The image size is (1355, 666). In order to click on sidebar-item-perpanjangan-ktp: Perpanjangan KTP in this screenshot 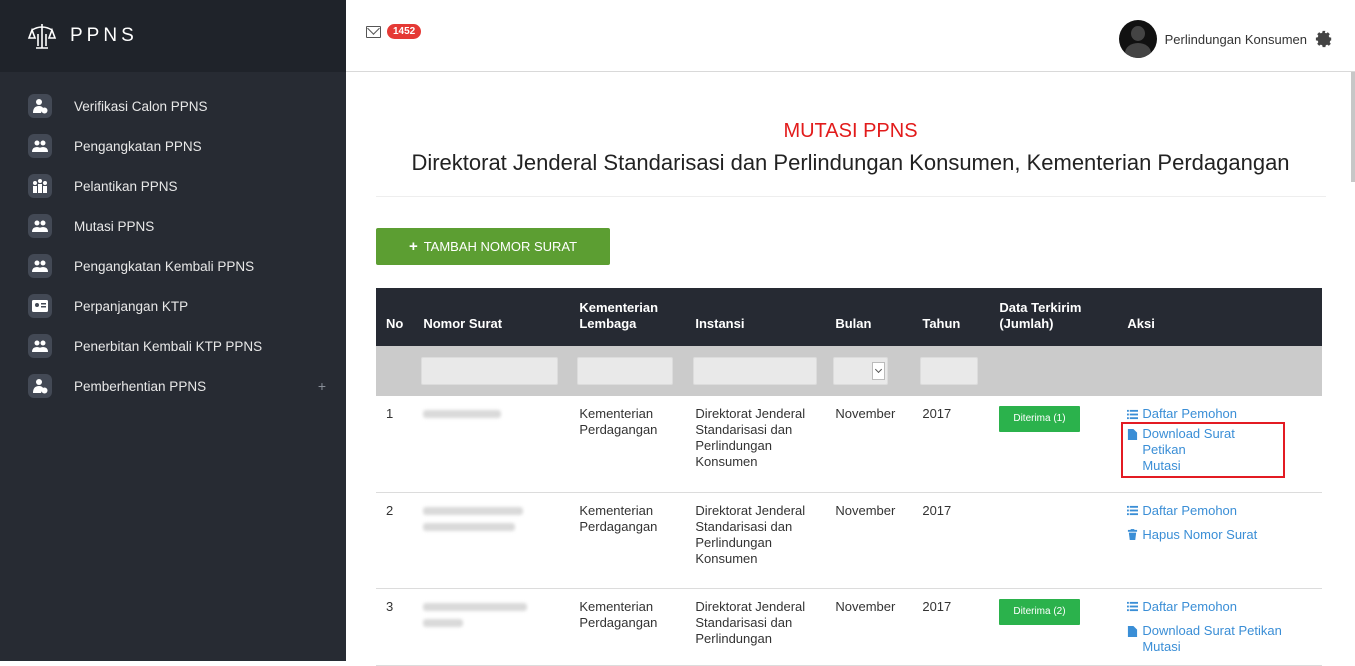, I will do `click(173, 306)`.